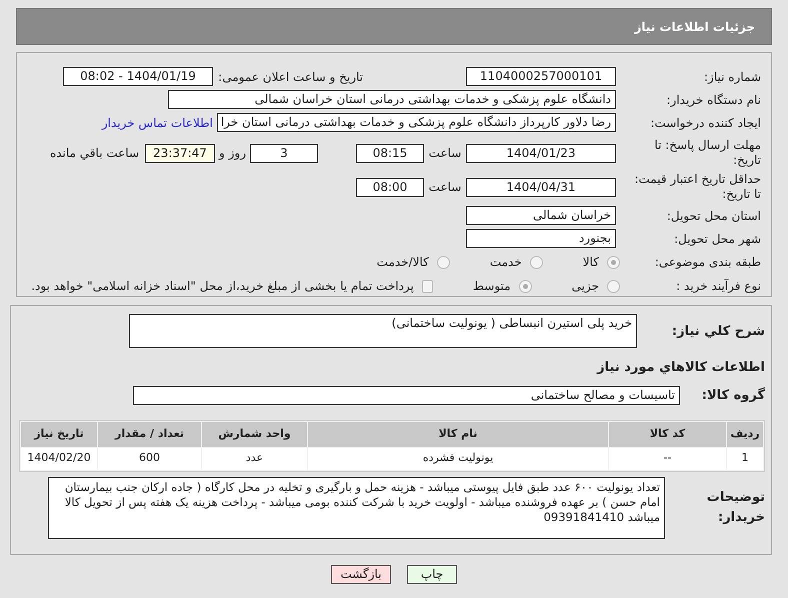  What do you see at coordinates (458, 434) in the screenshot?
I see `column-header: نام کالا` at bounding box center [458, 434].